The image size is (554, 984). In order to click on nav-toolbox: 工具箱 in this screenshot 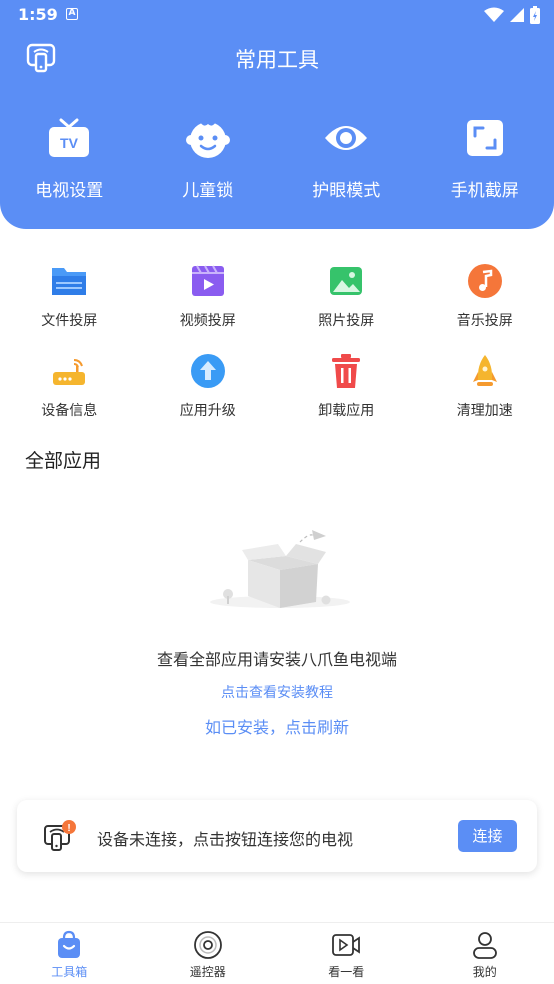, I will do `click(69, 953)`.